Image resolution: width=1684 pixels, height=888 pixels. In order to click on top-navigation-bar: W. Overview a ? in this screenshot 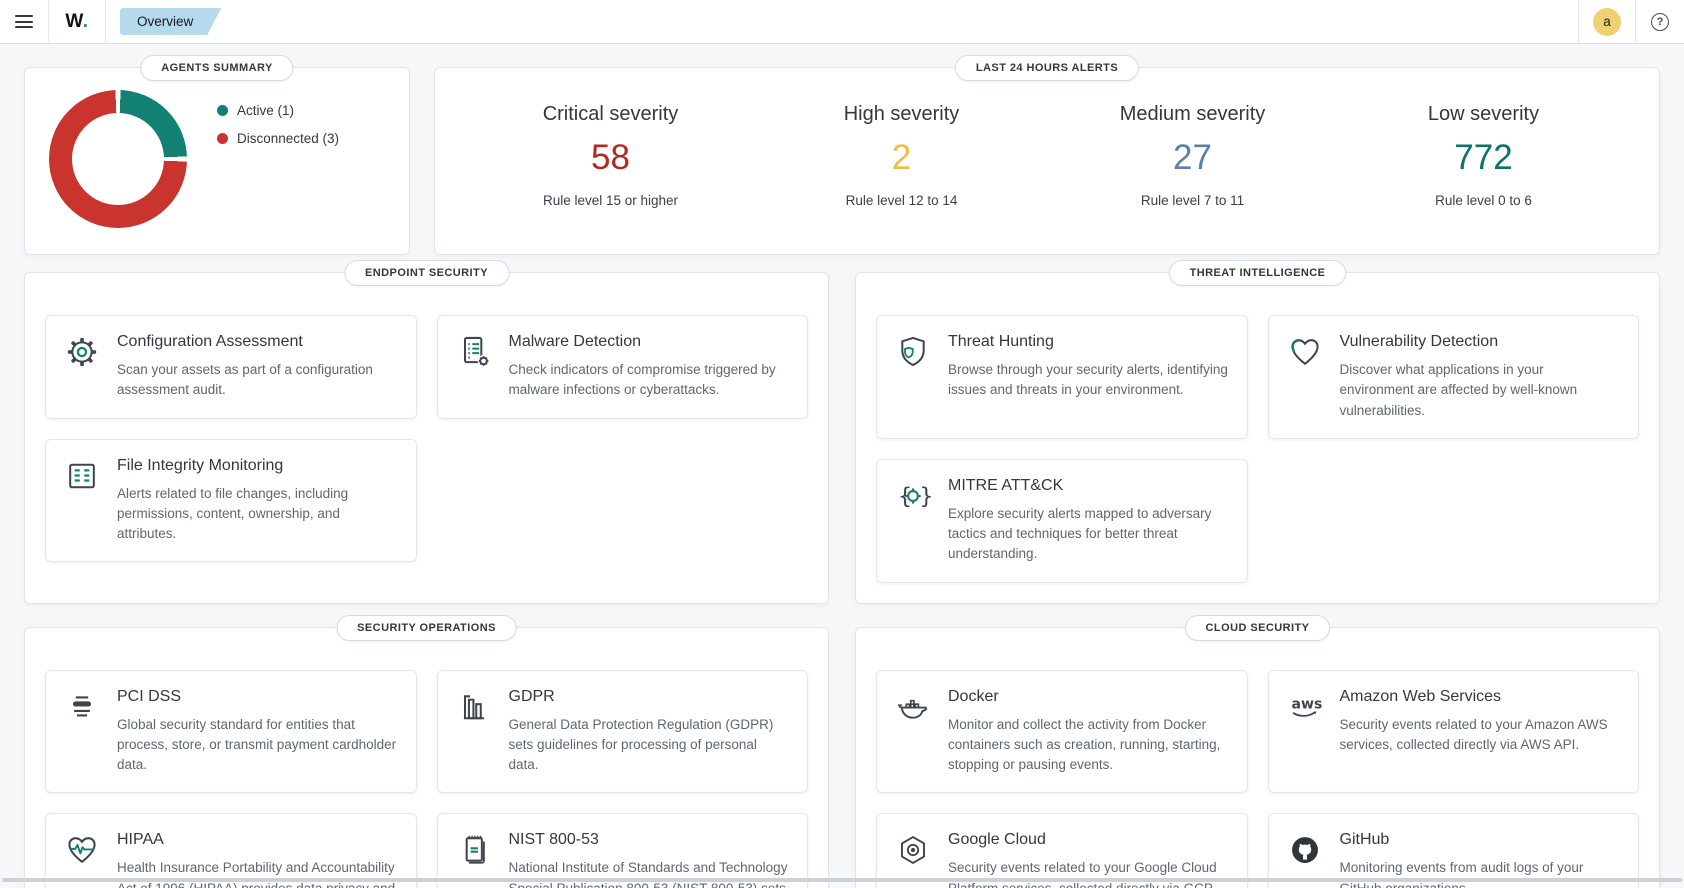, I will do `click(842, 22)`.